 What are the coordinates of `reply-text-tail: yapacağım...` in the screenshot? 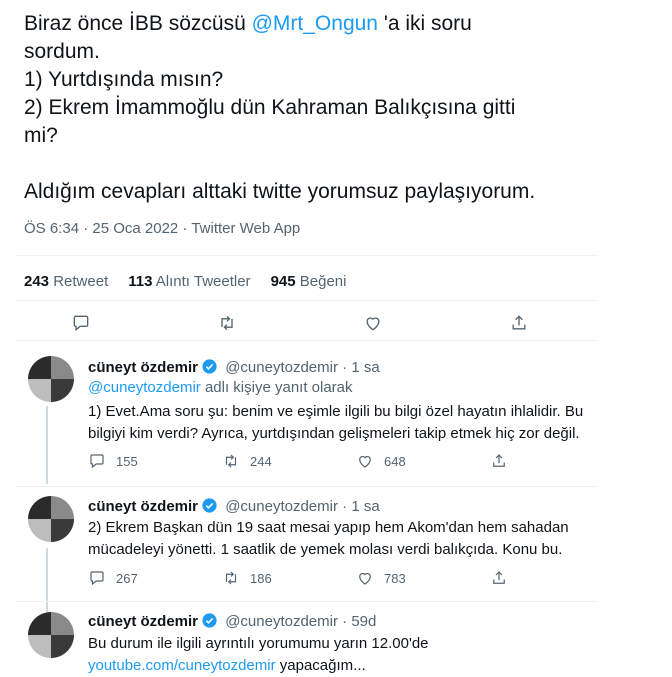 It's located at (320, 665).